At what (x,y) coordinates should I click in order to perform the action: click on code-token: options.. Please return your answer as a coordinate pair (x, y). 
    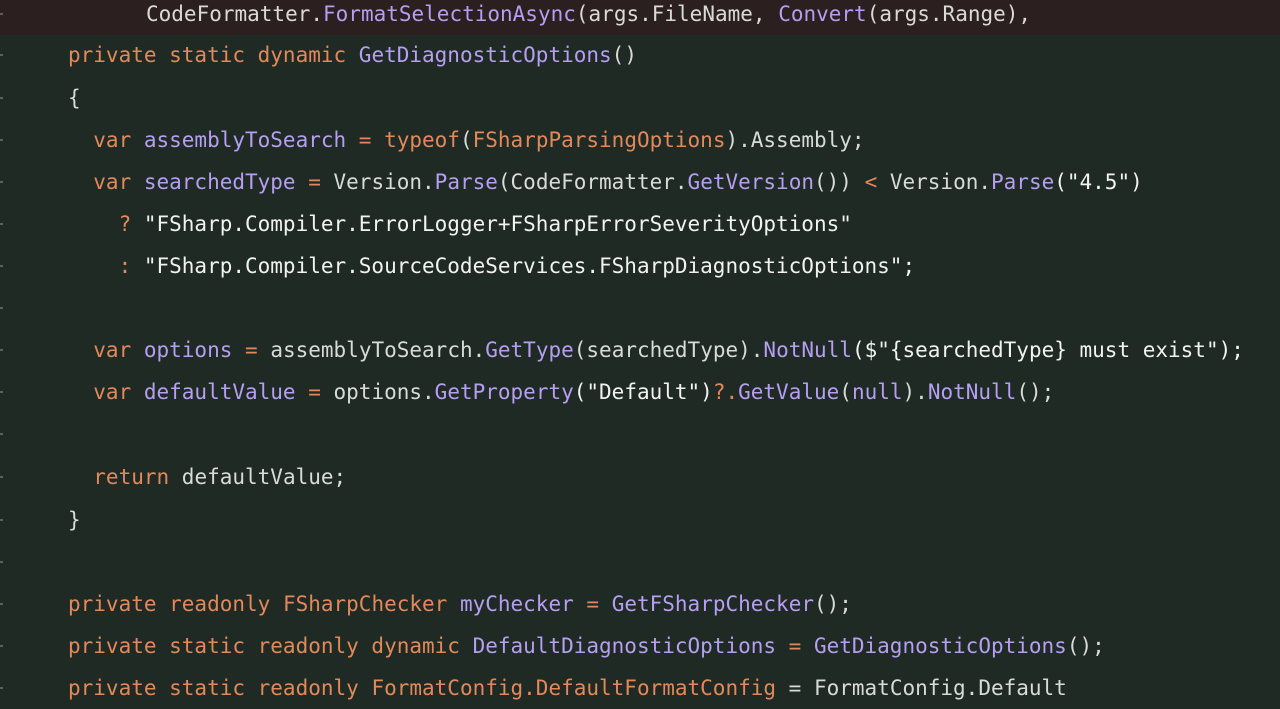
    Looking at the image, I should click on (384, 392).